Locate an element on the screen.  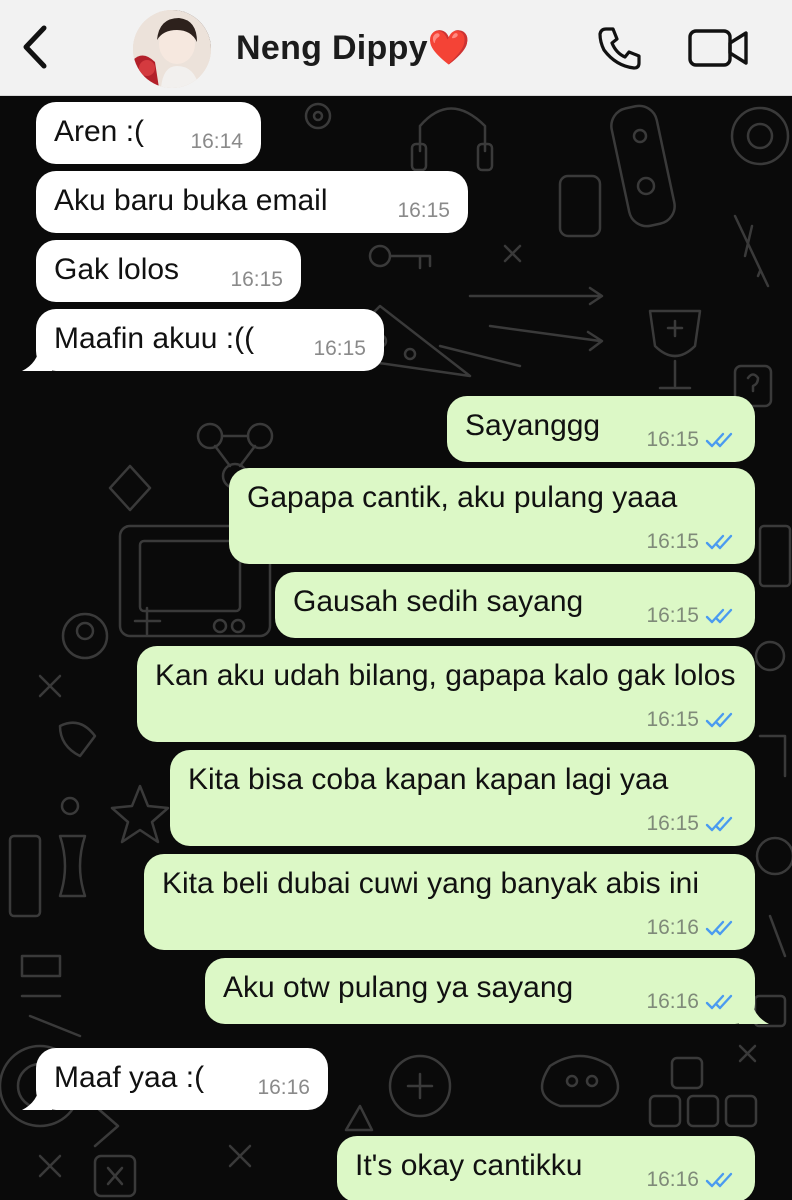
chevron-left-icon is located at coordinates (35, 47).